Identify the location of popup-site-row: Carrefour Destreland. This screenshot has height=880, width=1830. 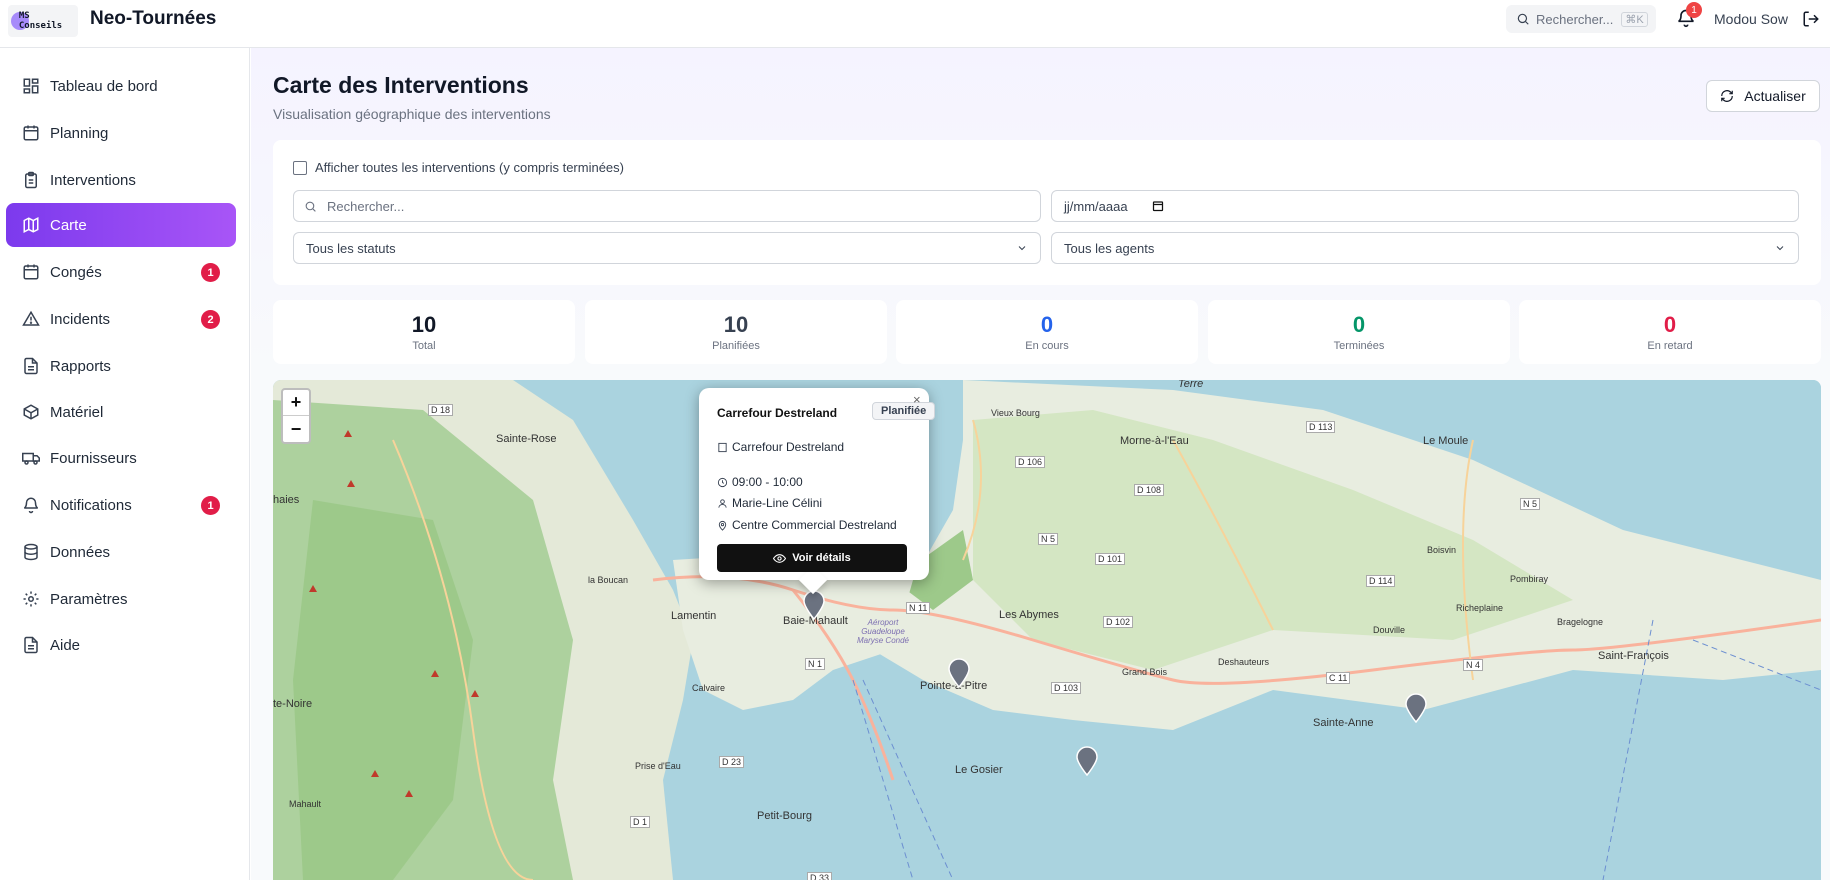
(780, 447).